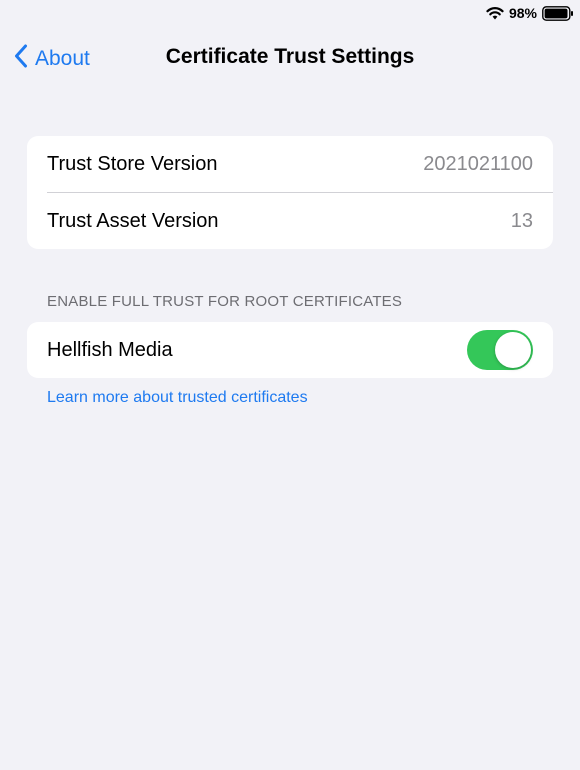  I want to click on row-value: 2021021100, so click(478, 163).